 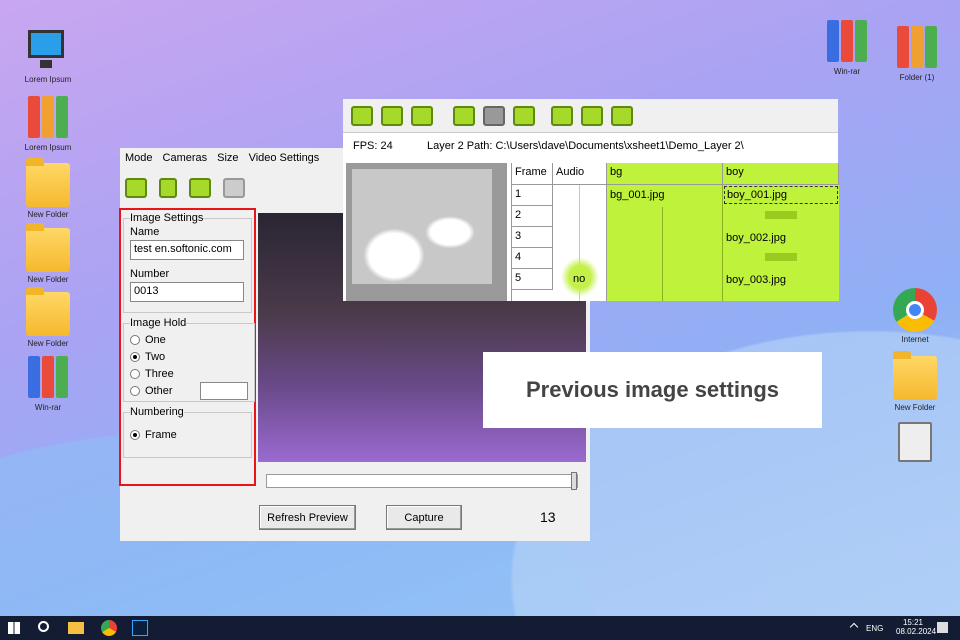 What do you see at coordinates (915, 310) in the screenshot?
I see `chrome-icon` at bounding box center [915, 310].